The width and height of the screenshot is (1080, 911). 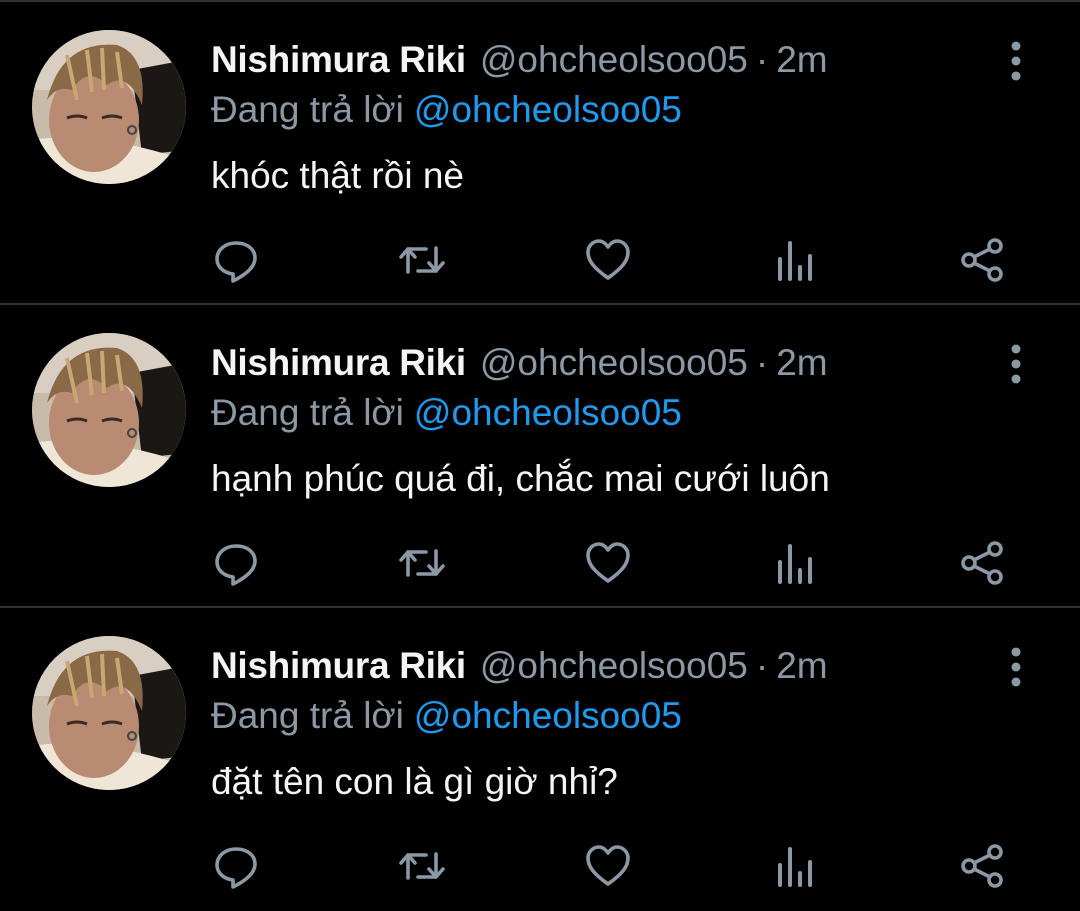 What do you see at coordinates (337, 175) in the screenshot?
I see `tweet-text: khóc thật rồi nè` at bounding box center [337, 175].